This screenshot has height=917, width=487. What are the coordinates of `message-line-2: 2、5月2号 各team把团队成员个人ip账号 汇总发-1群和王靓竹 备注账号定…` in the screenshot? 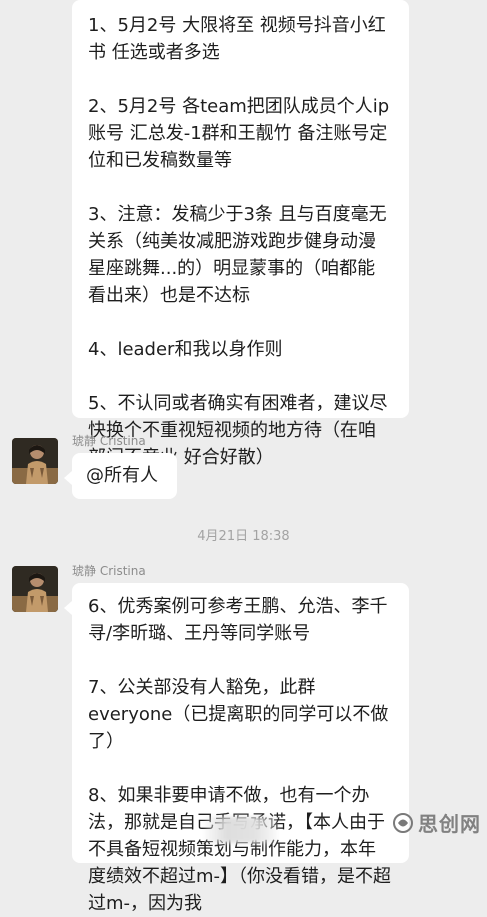 It's located at (239, 133).